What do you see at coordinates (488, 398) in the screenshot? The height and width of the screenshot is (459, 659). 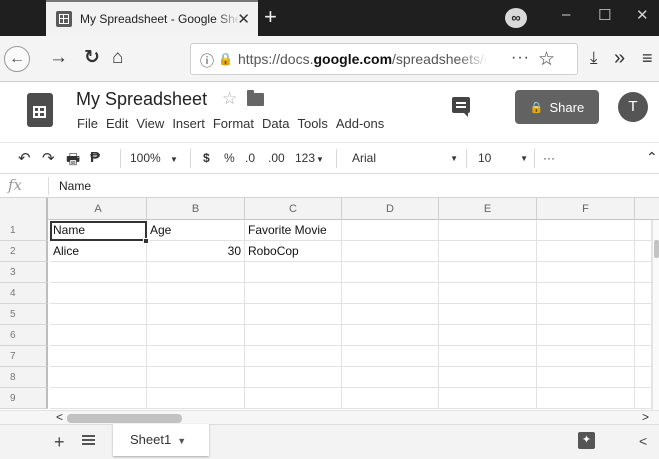 I see `cell-e9` at bounding box center [488, 398].